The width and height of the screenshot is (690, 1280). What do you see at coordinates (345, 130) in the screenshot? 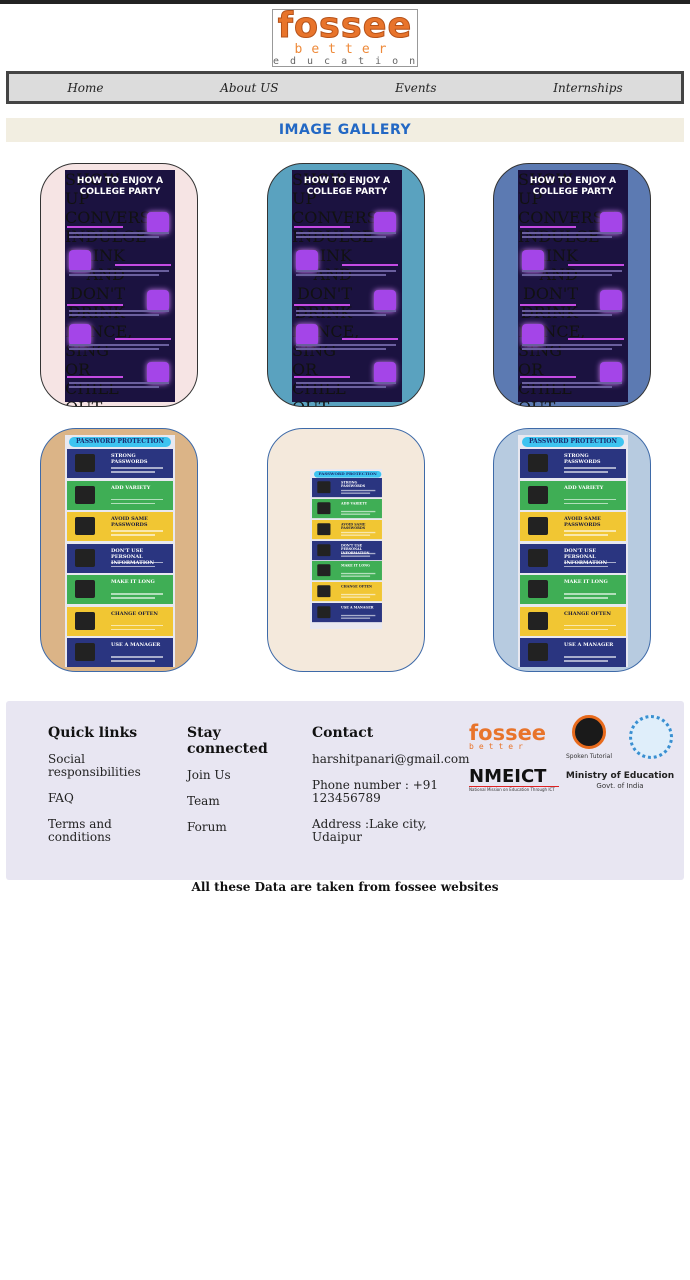
I see `gallery-title: IMAGE GALLERY` at bounding box center [345, 130].